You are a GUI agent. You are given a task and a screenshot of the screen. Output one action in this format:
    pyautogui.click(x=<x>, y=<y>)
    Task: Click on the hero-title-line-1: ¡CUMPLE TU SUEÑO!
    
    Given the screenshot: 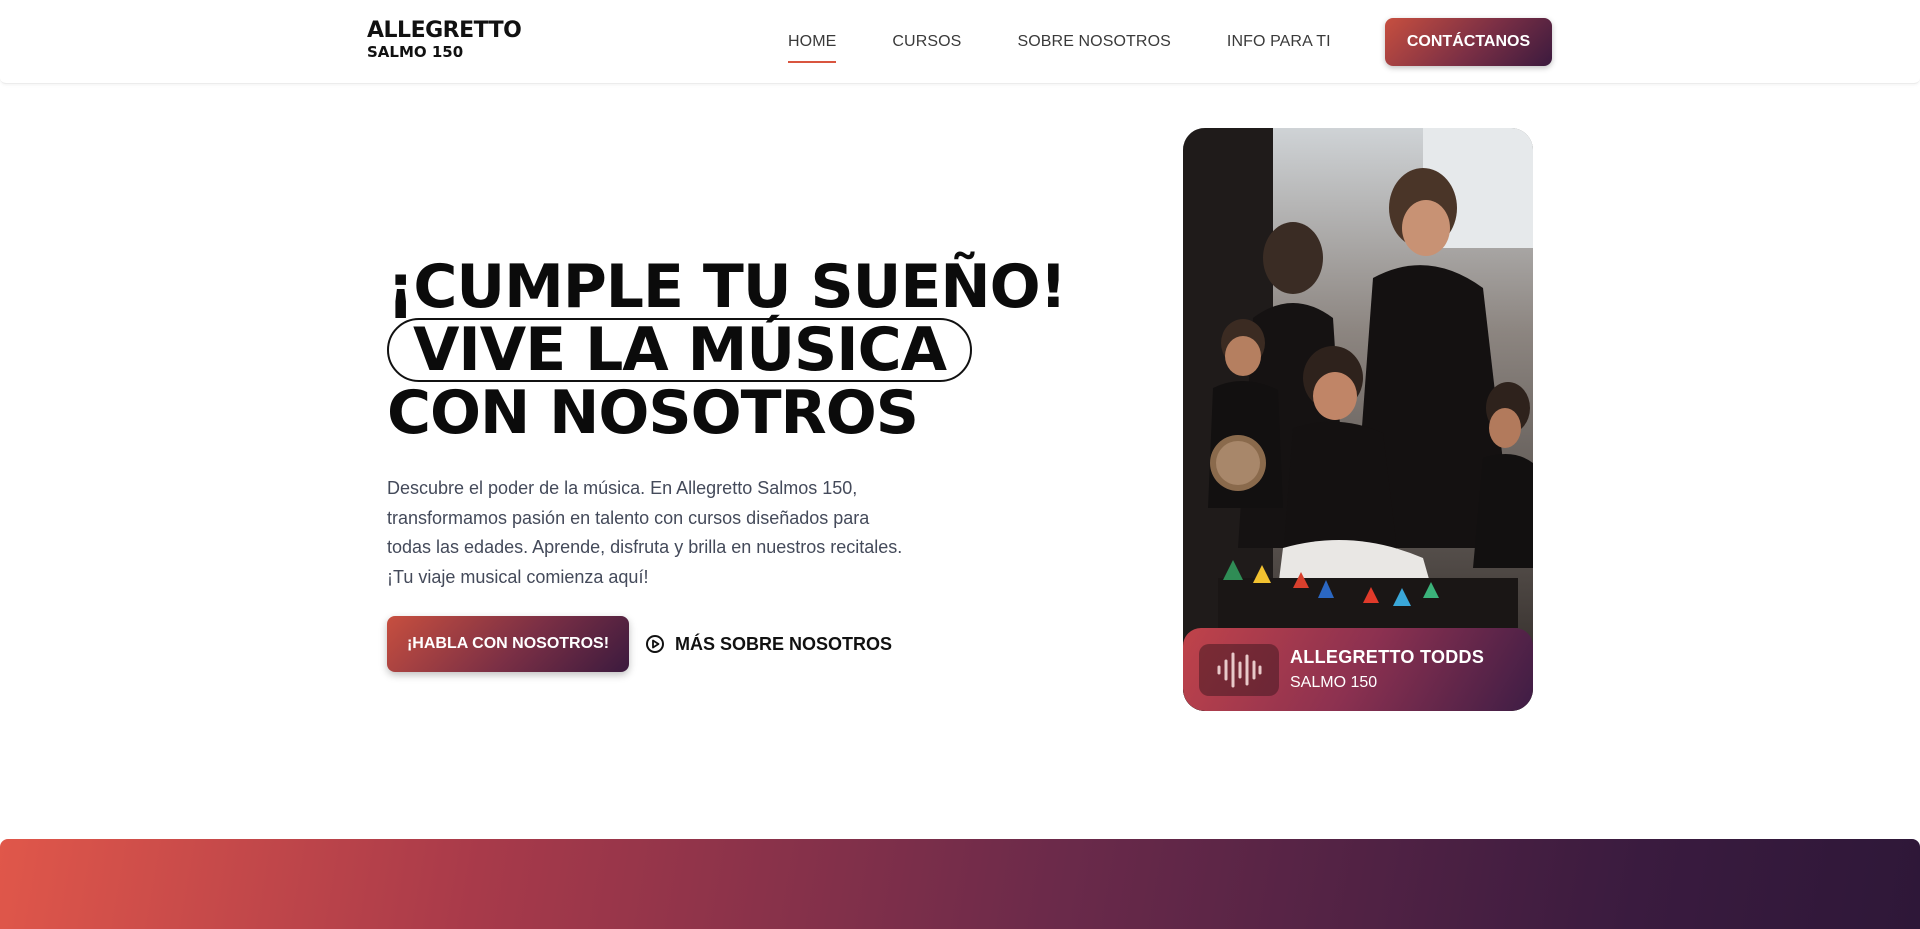 What is the action you would take?
    pyautogui.click(x=727, y=287)
    